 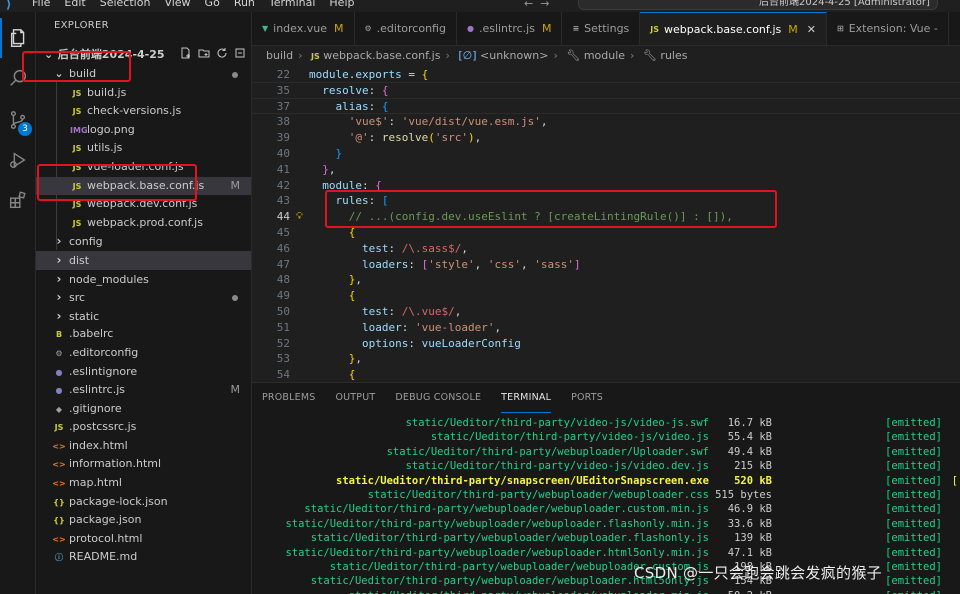 What do you see at coordinates (41, 5) in the screenshot?
I see `menu-file: File` at bounding box center [41, 5].